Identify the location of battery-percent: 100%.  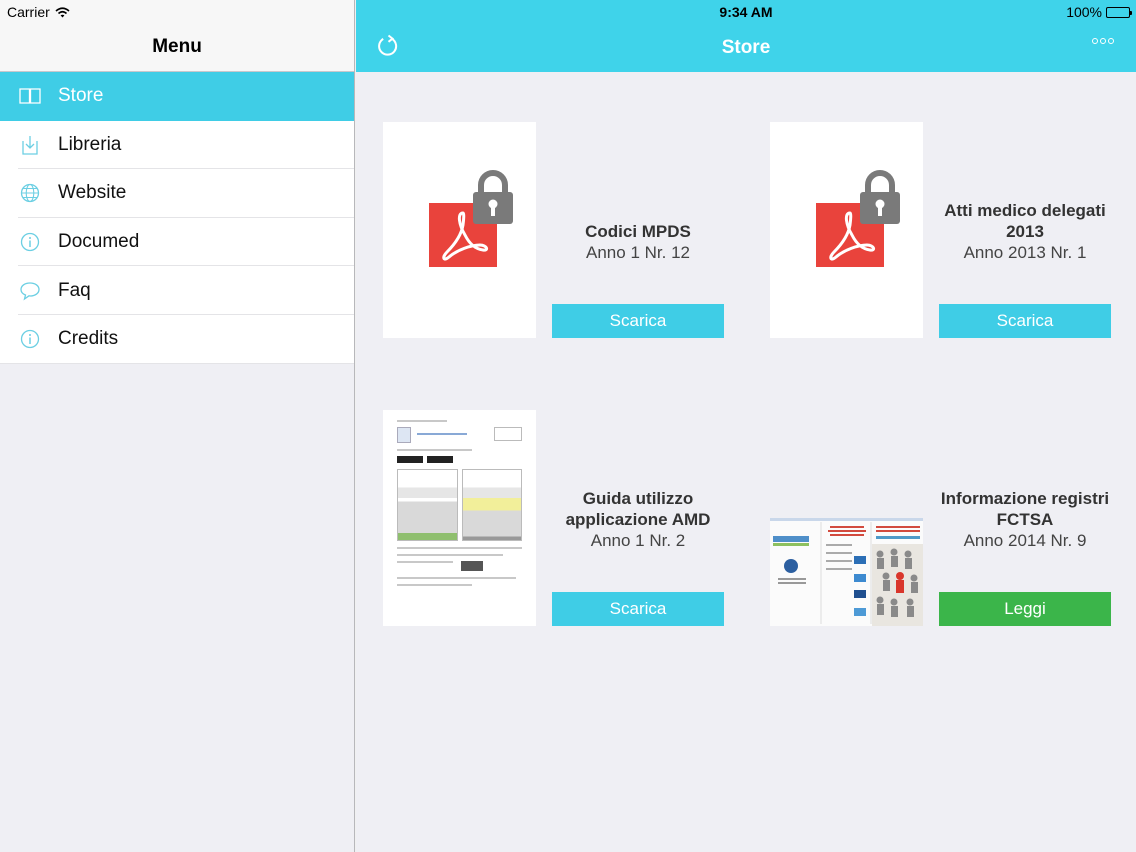
(1084, 12).